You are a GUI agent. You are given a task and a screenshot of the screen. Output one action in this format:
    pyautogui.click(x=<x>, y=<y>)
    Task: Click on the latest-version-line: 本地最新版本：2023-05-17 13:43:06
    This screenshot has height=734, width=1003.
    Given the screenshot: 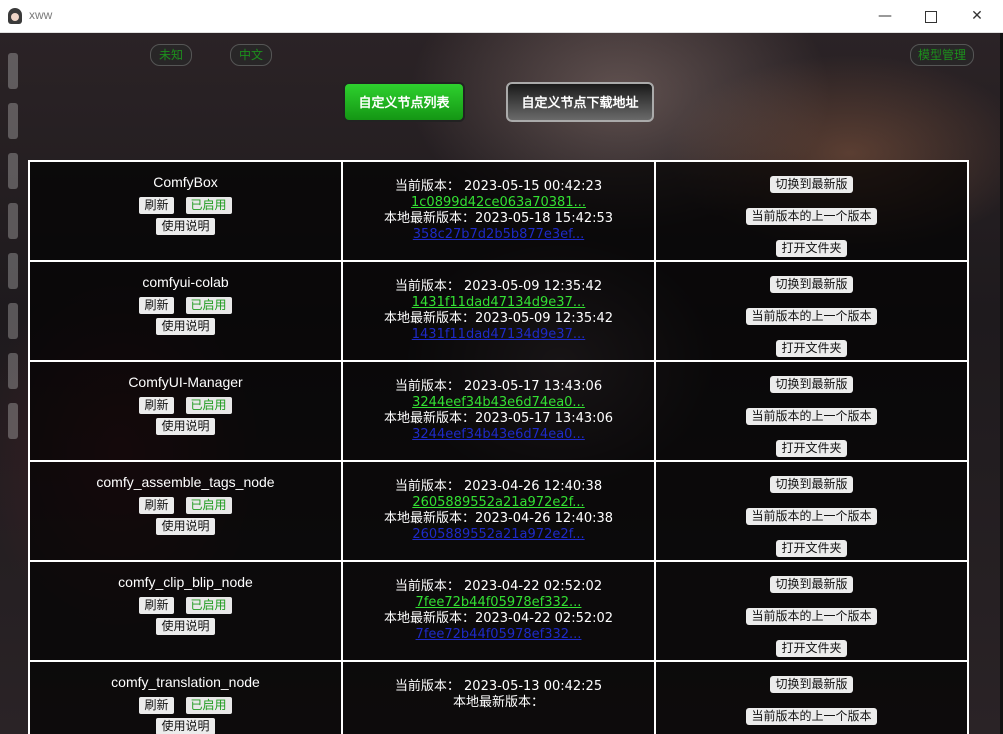 What is the action you would take?
    pyautogui.click(x=498, y=419)
    